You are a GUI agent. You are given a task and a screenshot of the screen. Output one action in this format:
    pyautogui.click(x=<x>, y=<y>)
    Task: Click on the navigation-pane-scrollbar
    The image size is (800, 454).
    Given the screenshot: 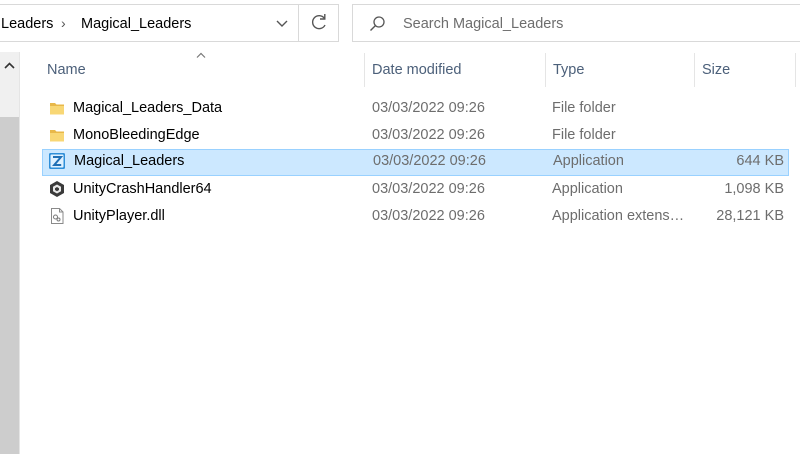 What is the action you would take?
    pyautogui.click(x=9, y=253)
    